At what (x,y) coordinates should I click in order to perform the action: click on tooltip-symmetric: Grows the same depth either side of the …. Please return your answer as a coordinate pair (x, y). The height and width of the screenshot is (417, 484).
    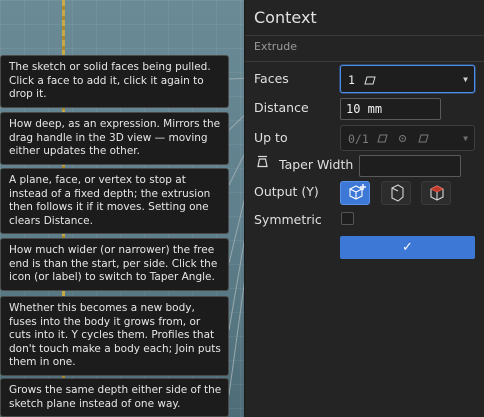
    Looking at the image, I should click on (114, 397).